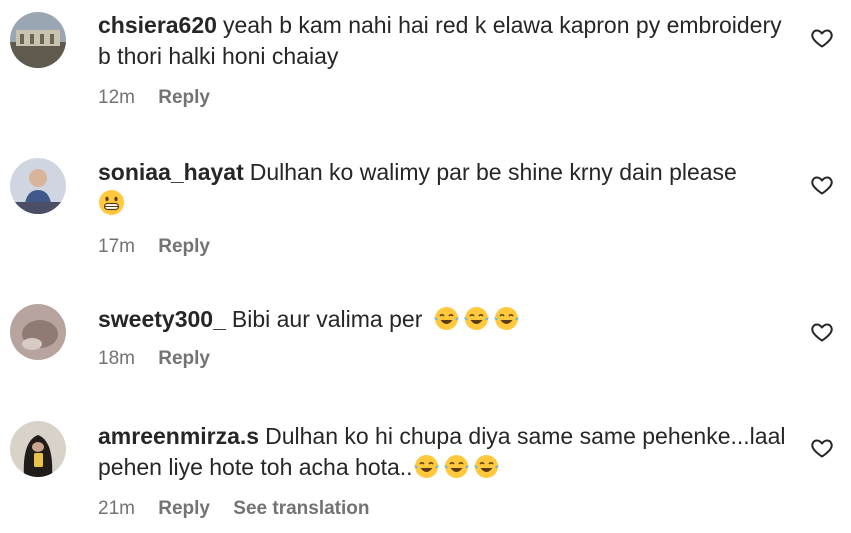  Describe the element at coordinates (116, 358) in the screenshot. I see `comment-time: 18m` at that location.